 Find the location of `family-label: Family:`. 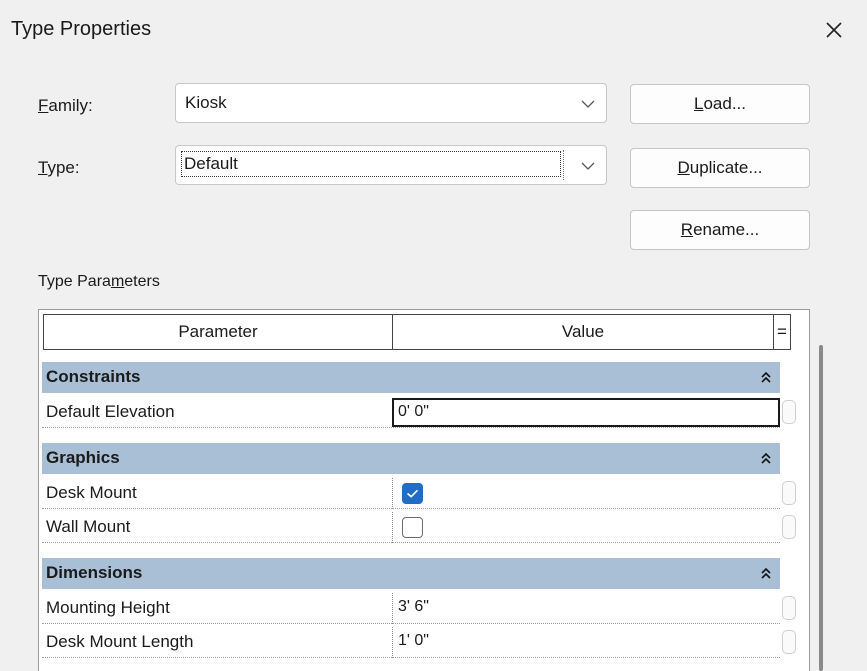

family-label: Family: is located at coordinates (65, 106).